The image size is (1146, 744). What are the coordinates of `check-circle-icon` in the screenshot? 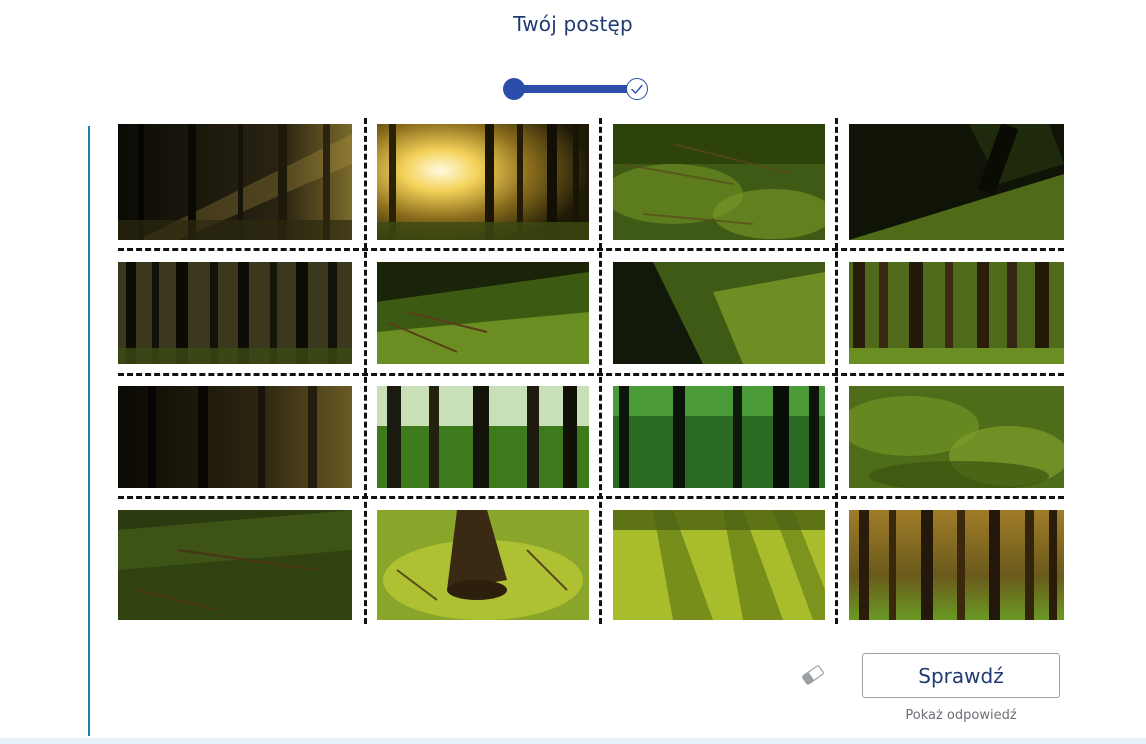 It's located at (637, 89).